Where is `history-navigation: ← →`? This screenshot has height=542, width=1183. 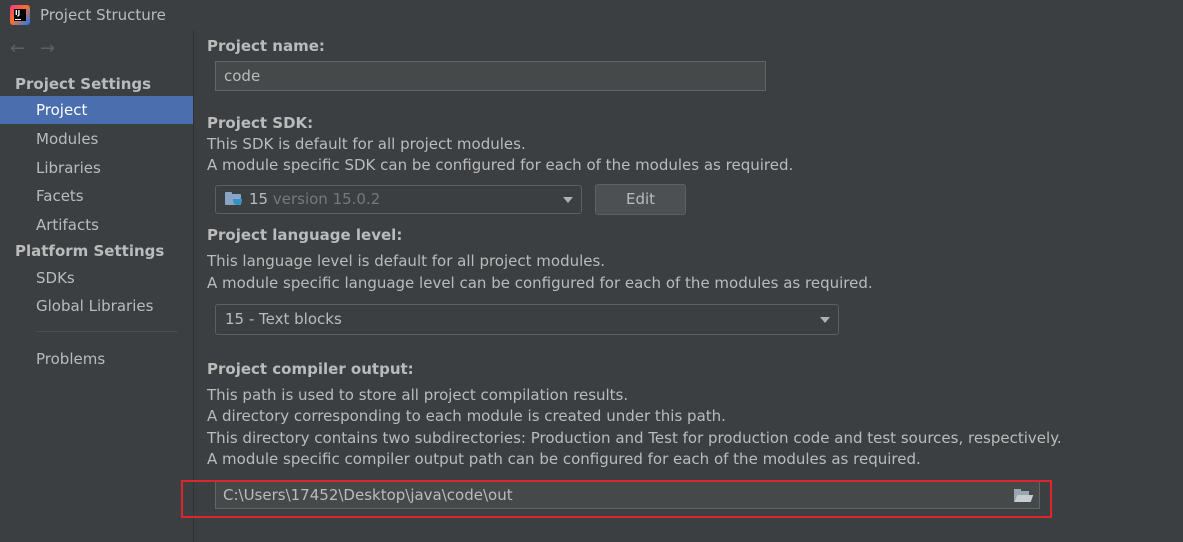
history-navigation: ← → is located at coordinates (40, 49).